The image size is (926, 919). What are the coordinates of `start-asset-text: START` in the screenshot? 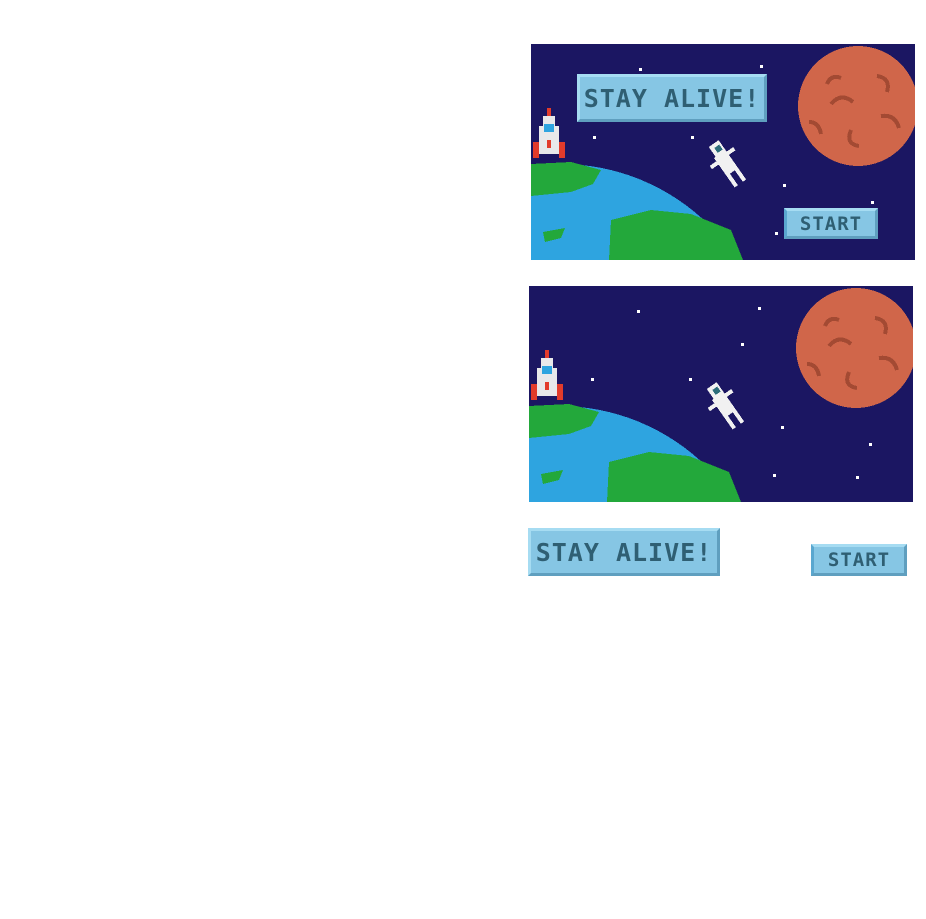 It's located at (859, 560).